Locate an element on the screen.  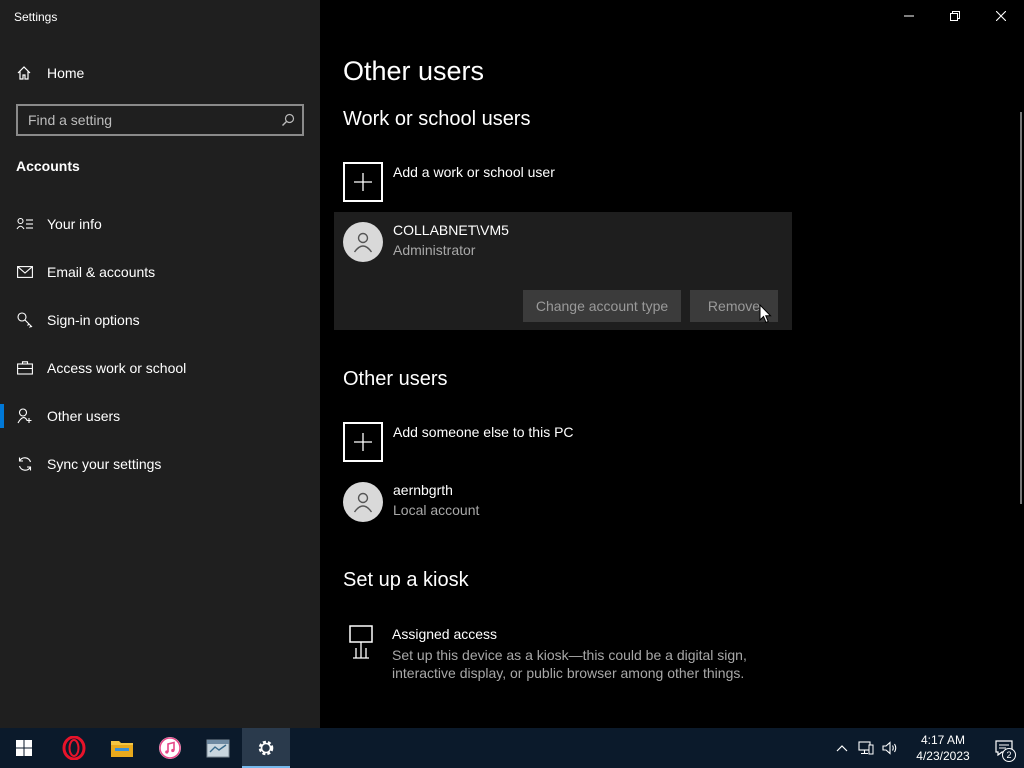
chevron-up-icon is located at coordinates (842, 748).